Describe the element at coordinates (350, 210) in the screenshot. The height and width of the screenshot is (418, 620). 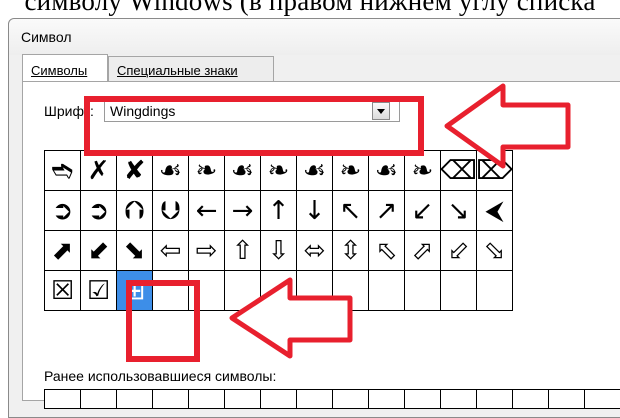
I see `symbol-cell: ↖` at that location.